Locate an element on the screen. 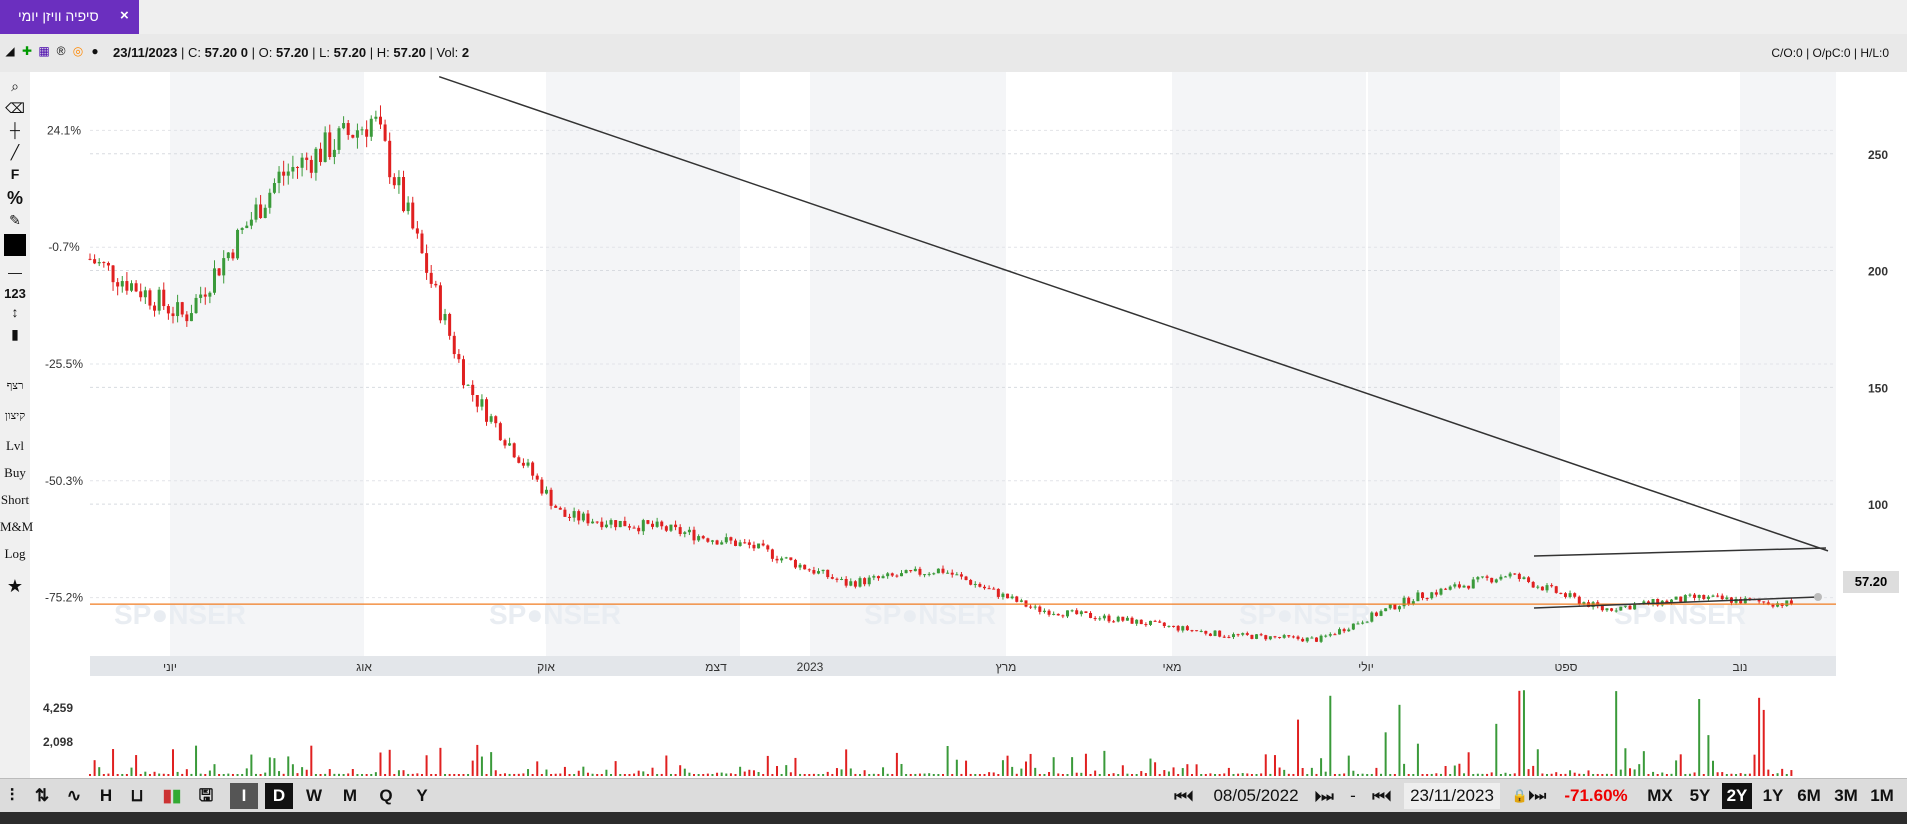 The image size is (1907, 824). line-type-icon: ∿ is located at coordinates (74, 796).